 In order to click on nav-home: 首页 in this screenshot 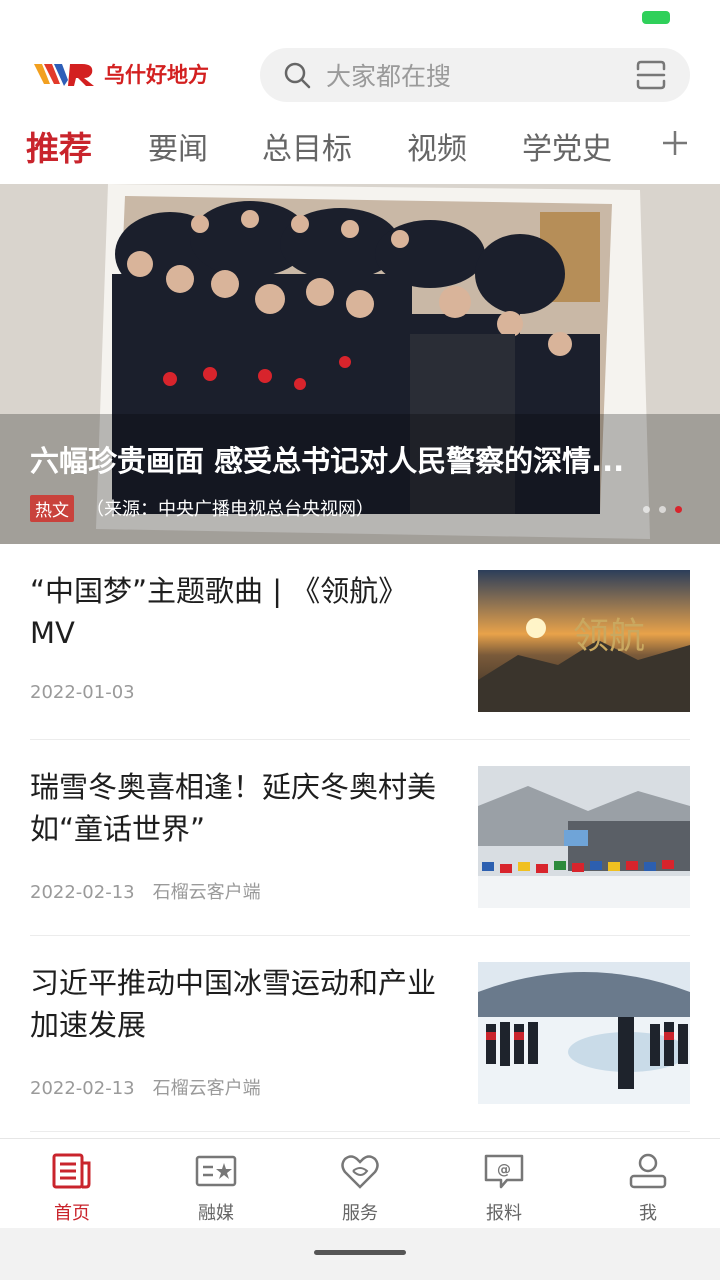, I will do `click(72, 1188)`.